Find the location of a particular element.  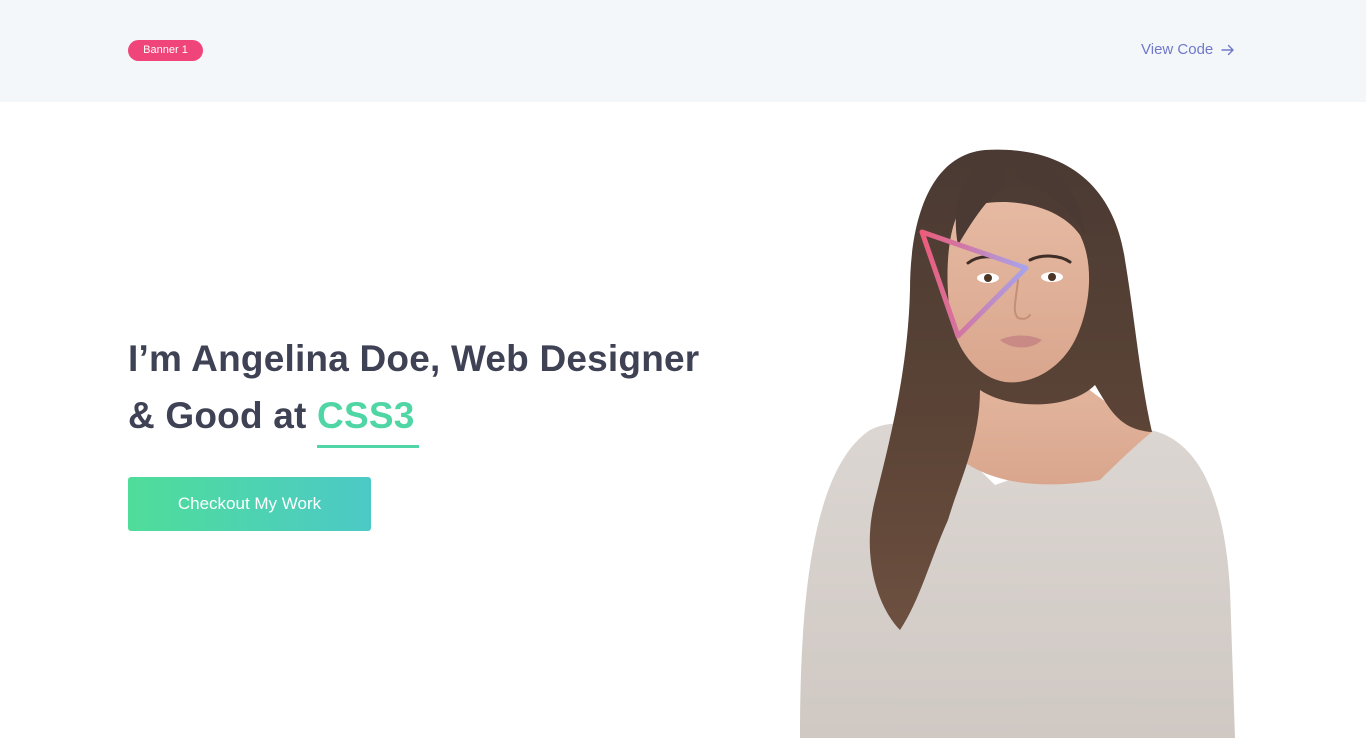

view-code-link: View Code is located at coordinates (1188, 50).